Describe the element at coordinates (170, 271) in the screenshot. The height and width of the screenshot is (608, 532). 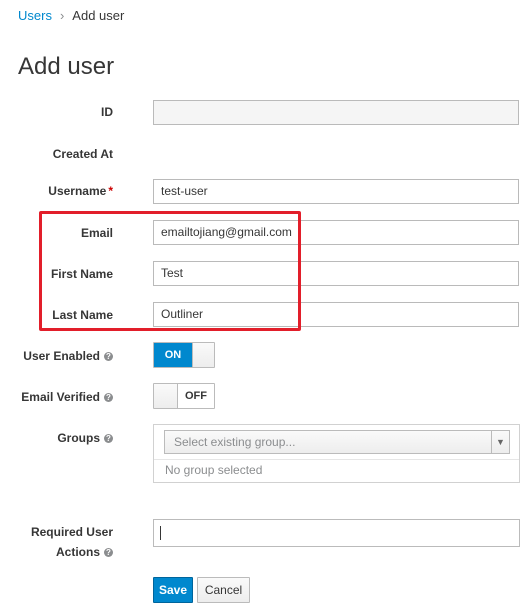
I see `highlight-box` at that location.